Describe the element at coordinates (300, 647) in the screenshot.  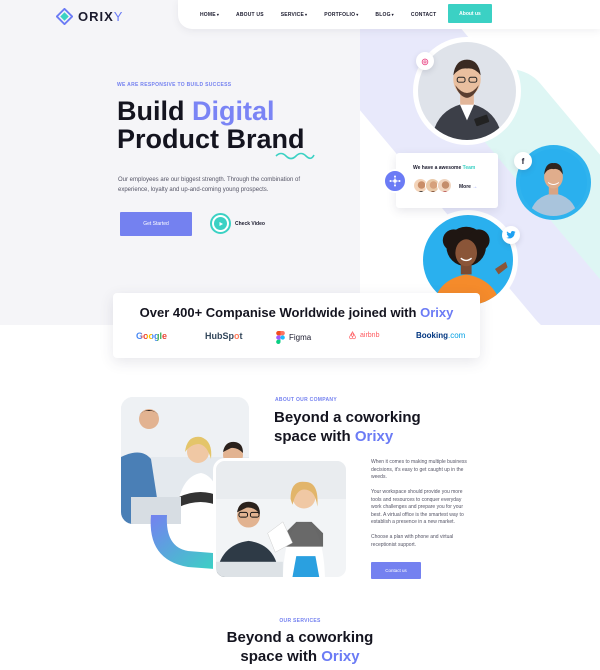
I see `services-title: Beyond a coworking space with Orixy` at that location.